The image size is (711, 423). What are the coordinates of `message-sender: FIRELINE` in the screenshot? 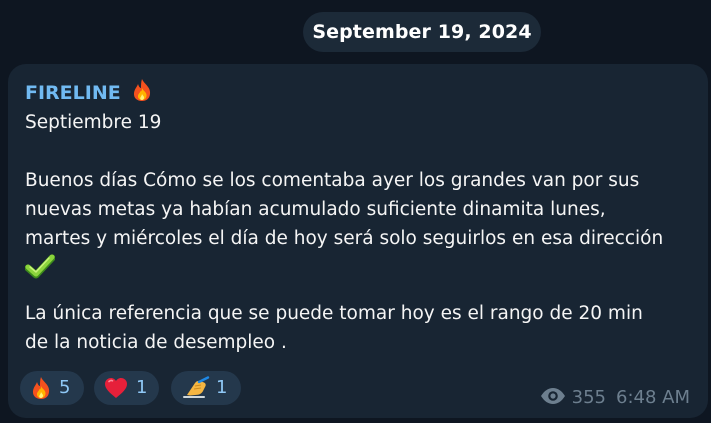 It's located at (89, 92).